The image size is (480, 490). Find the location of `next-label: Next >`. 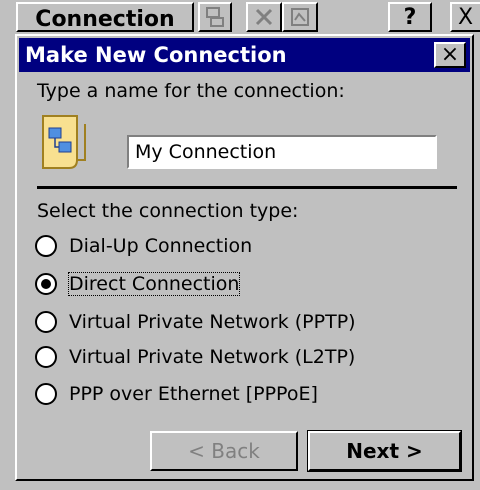

next-label: Next > is located at coordinates (384, 451).